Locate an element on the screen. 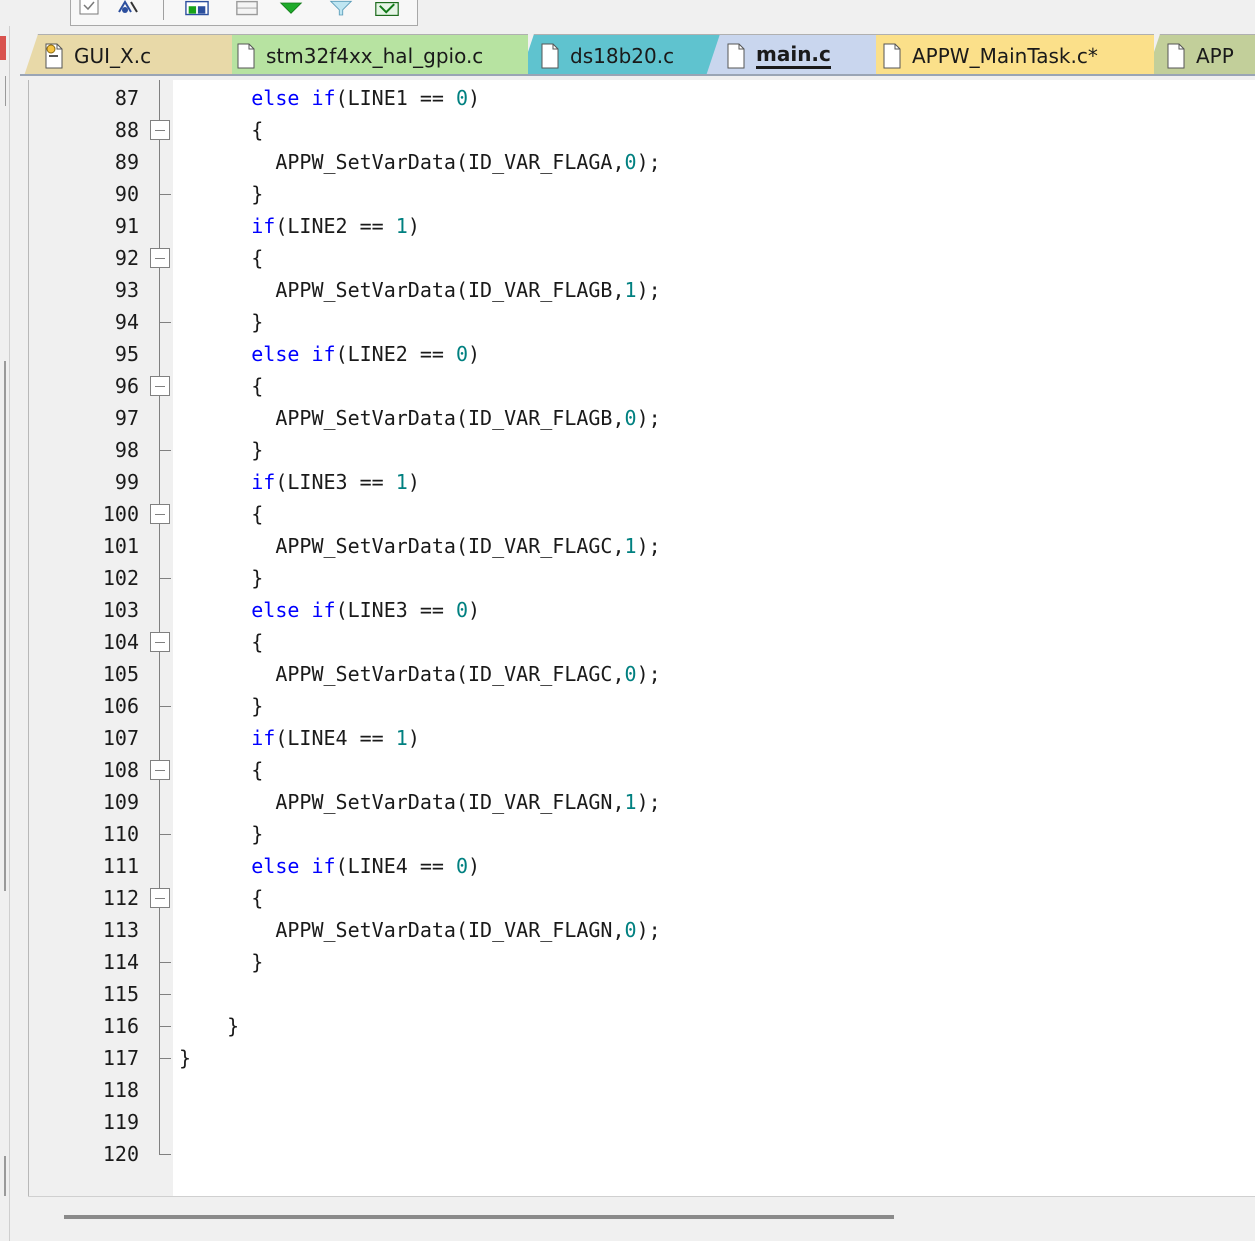 The width and height of the screenshot is (1255, 1241). code-line: 118 is located at coordinates (642, 1090).